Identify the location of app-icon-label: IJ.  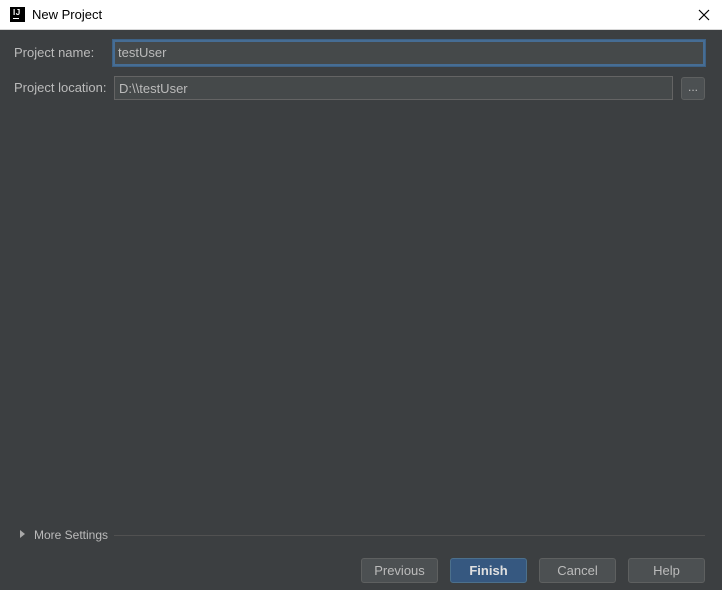
(17, 12).